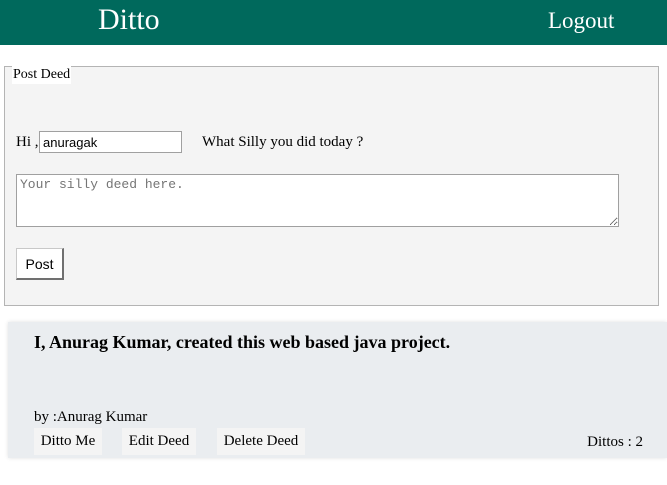 Image resolution: width=667 pixels, height=485 pixels. I want to click on deed-author: by :Anurag Kumar, so click(91, 417).